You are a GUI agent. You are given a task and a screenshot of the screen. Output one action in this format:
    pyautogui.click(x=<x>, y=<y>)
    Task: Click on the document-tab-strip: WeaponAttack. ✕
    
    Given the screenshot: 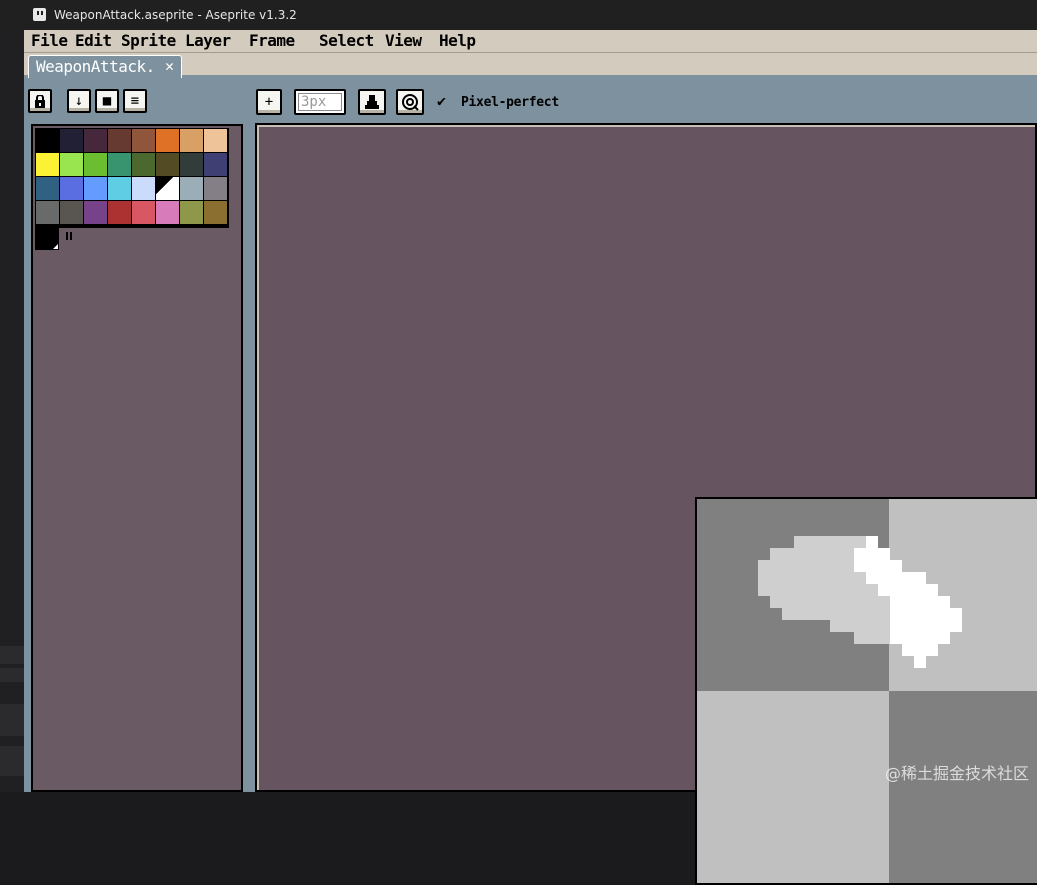 What is the action you would take?
    pyautogui.click(x=530, y=65)
    